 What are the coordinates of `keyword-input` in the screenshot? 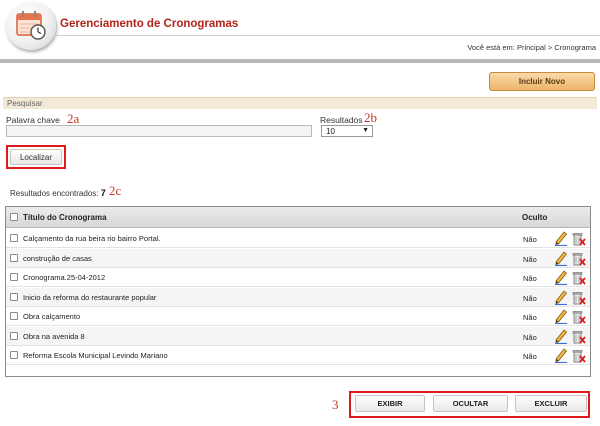 It's located at (159, 131).